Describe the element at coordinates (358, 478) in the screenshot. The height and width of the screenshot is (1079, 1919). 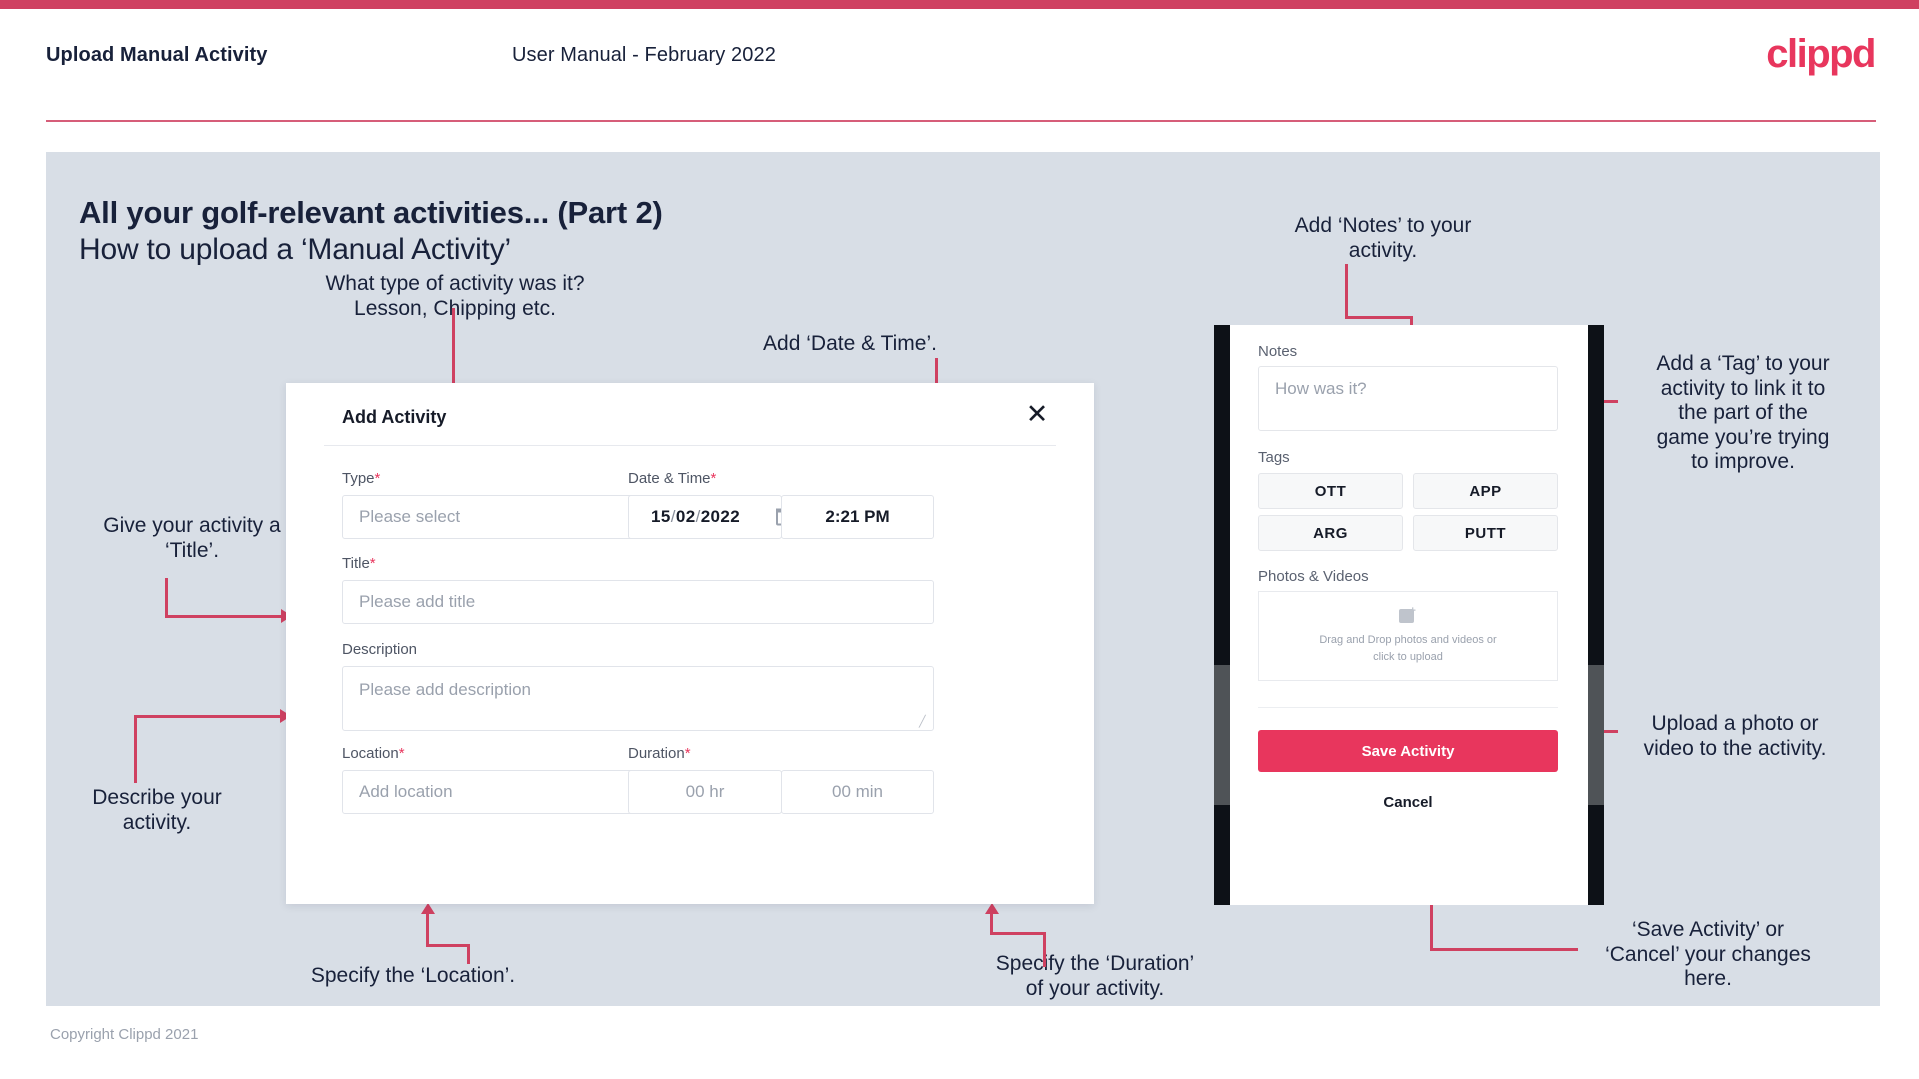
I see `type-label-text: Type` at that location.